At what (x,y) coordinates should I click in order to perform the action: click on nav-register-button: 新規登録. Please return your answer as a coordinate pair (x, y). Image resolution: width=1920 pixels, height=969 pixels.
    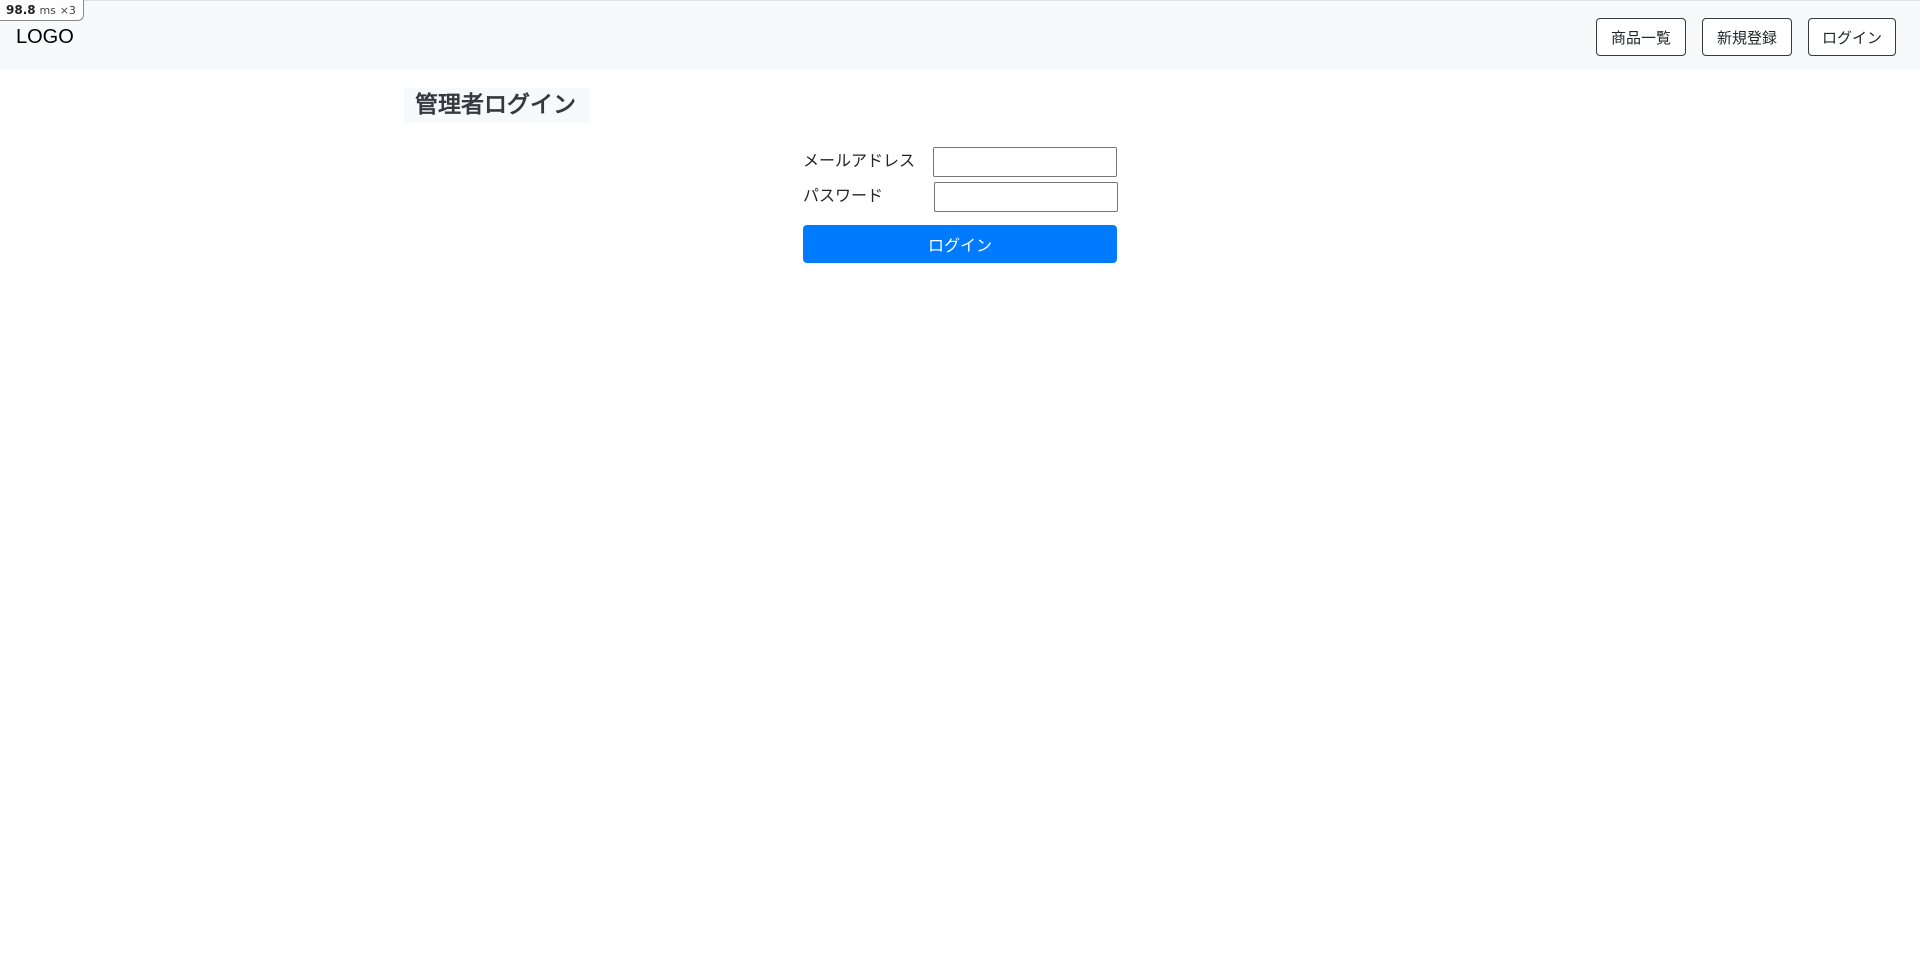
    Looking at the image, I should click on (1747, 37).